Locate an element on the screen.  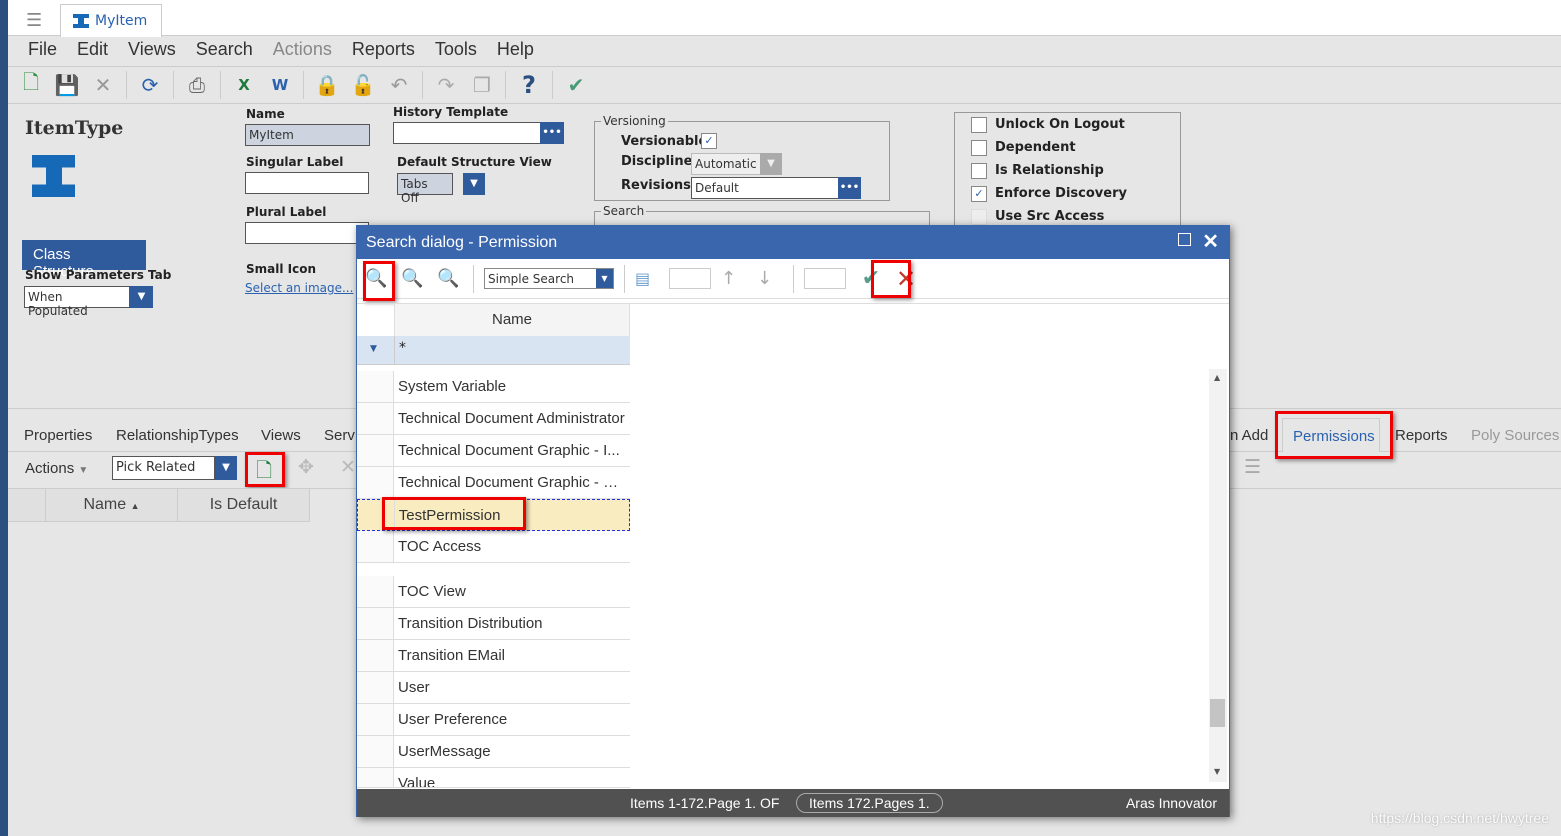
discard-icon: ✕ is located at coordinates (103, 85).